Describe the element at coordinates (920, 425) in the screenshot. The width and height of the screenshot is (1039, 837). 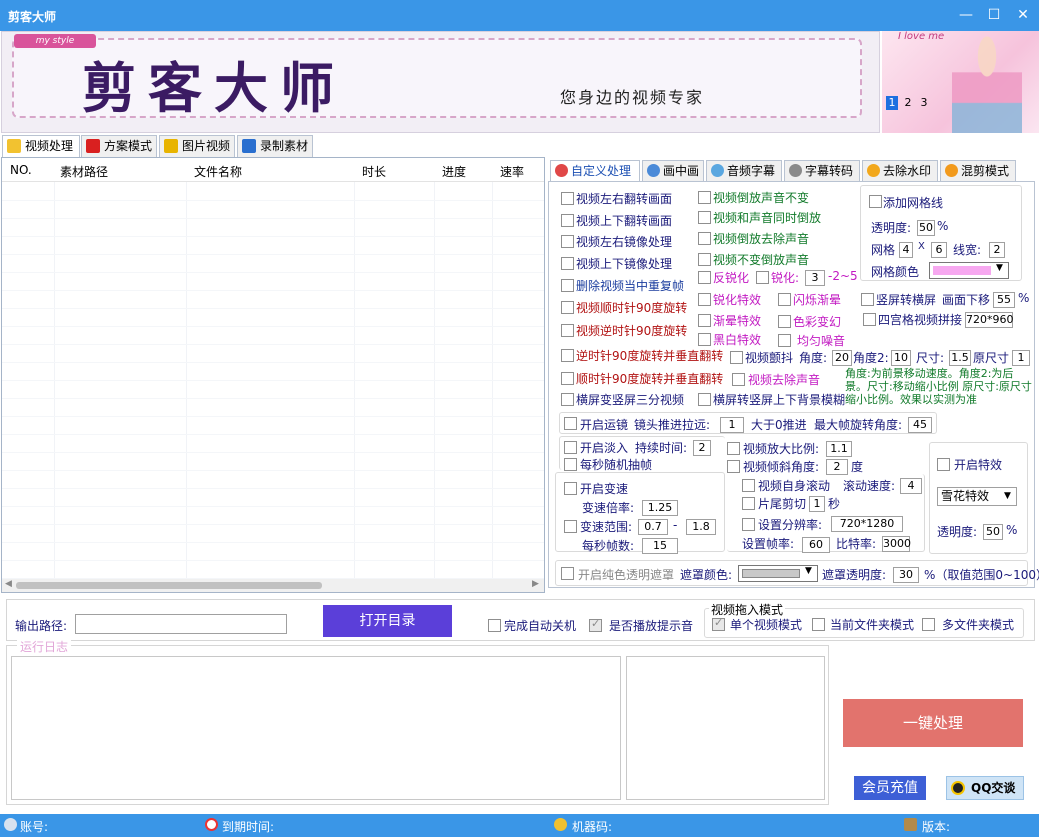
I see `max-rotate-input: 45` at that location.